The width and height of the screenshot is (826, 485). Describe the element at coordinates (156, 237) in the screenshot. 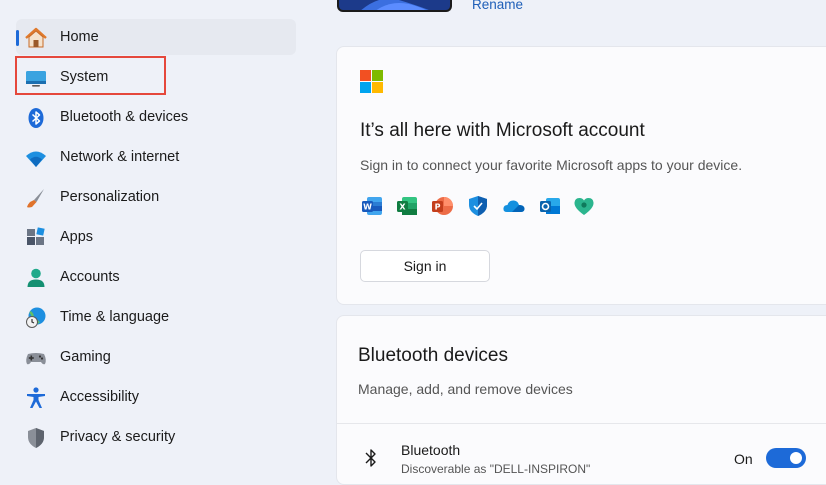

I see `sidebar-item-apps: Apps` at that location.